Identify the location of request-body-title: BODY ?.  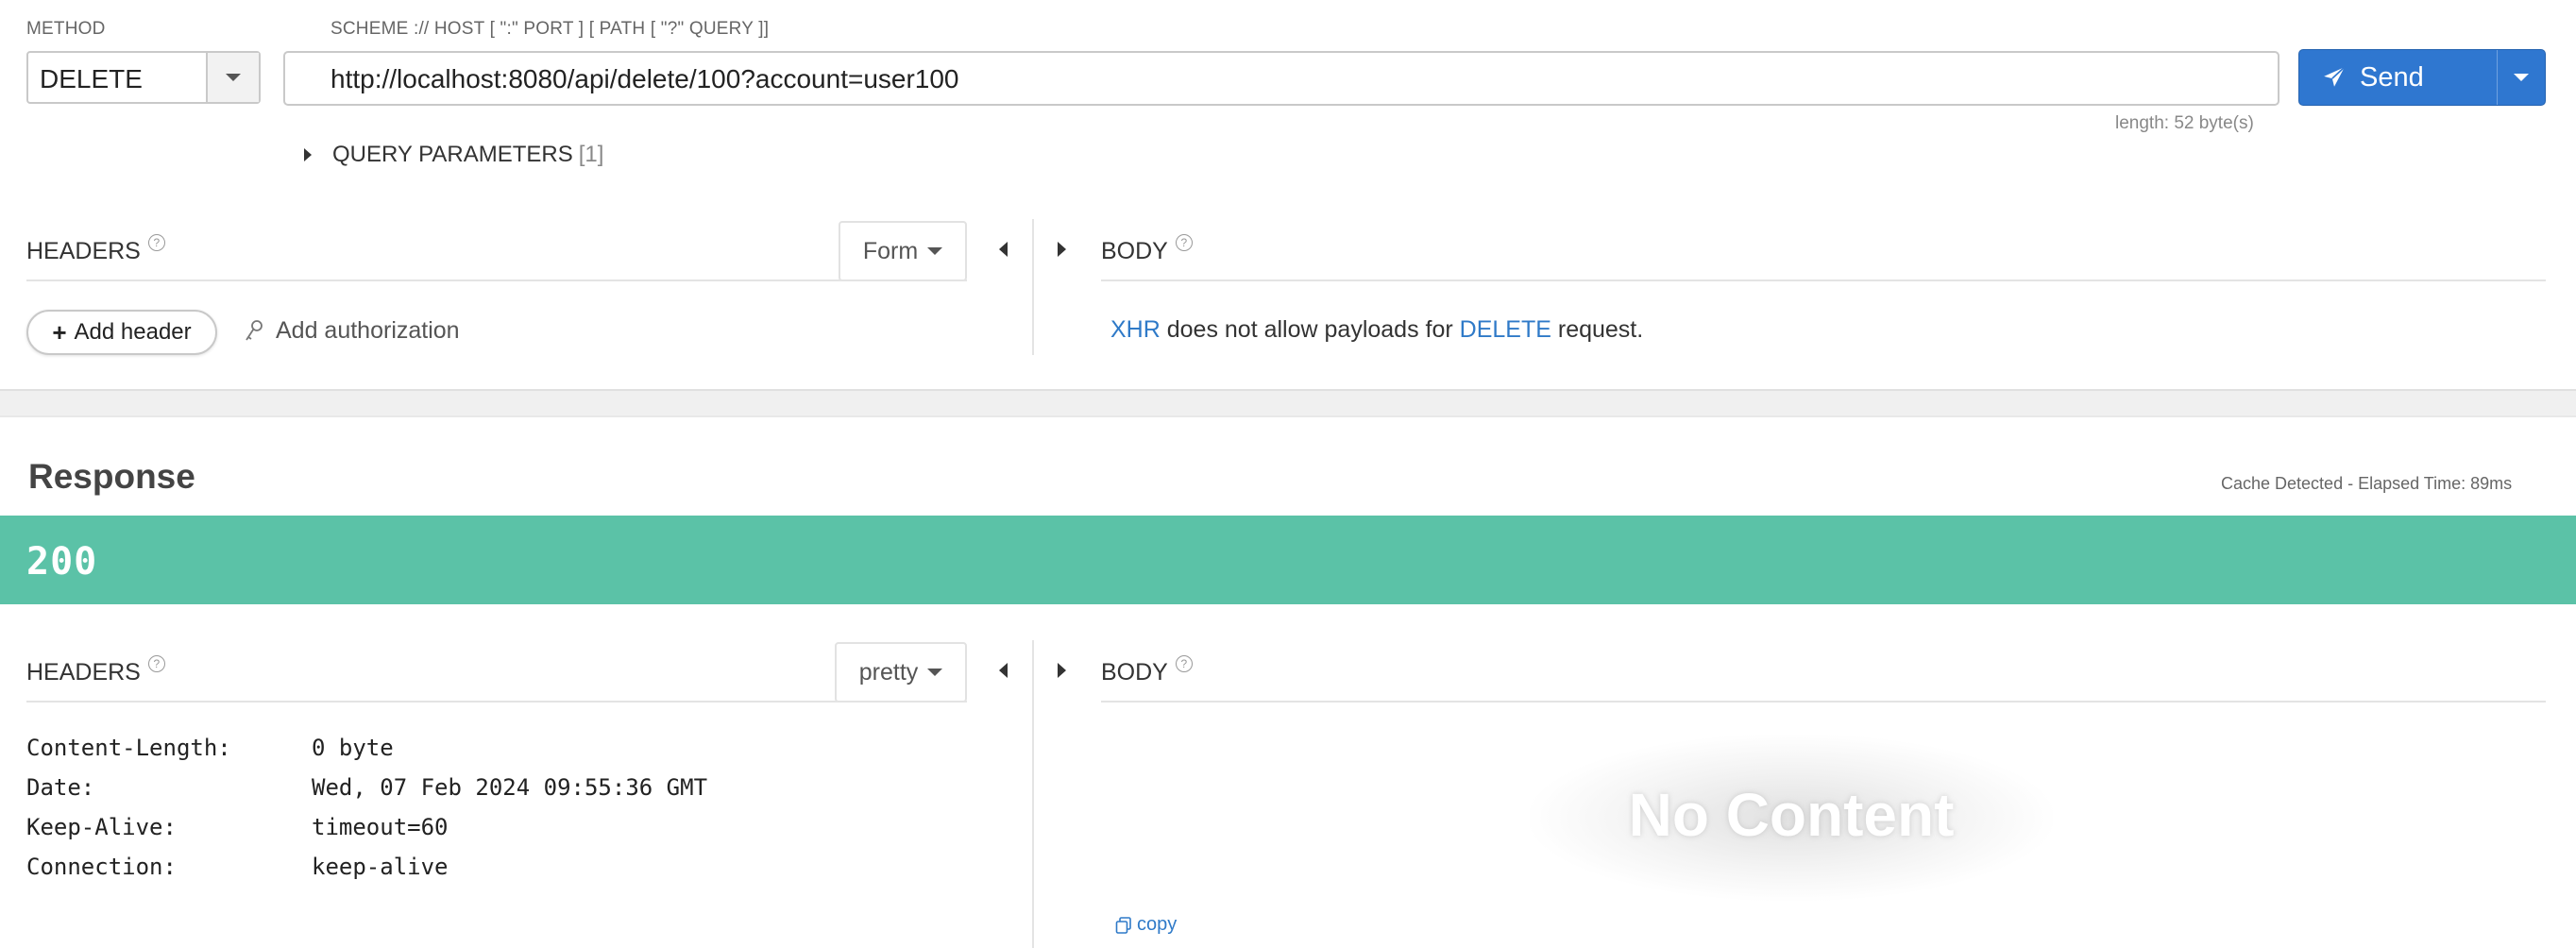
(1147, 249).